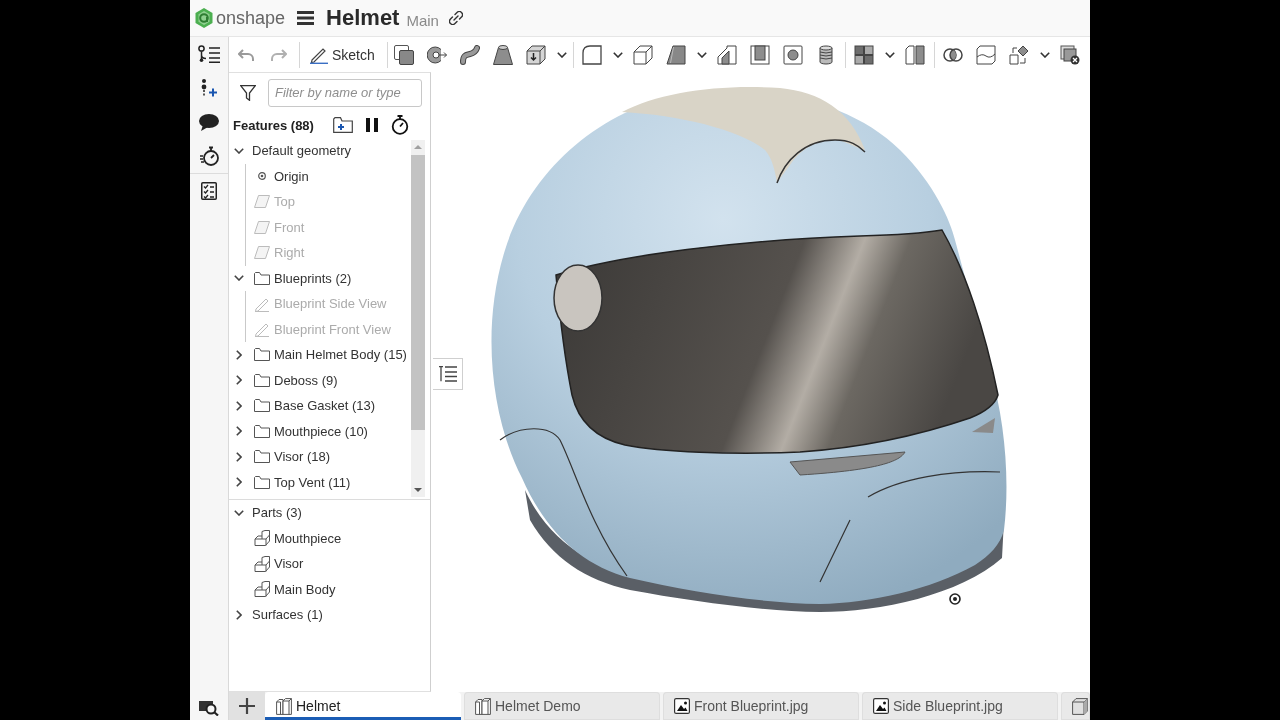 The width and height of the screenshot is (1280, 720). I want to click on undo-icon, so click(245, 54).